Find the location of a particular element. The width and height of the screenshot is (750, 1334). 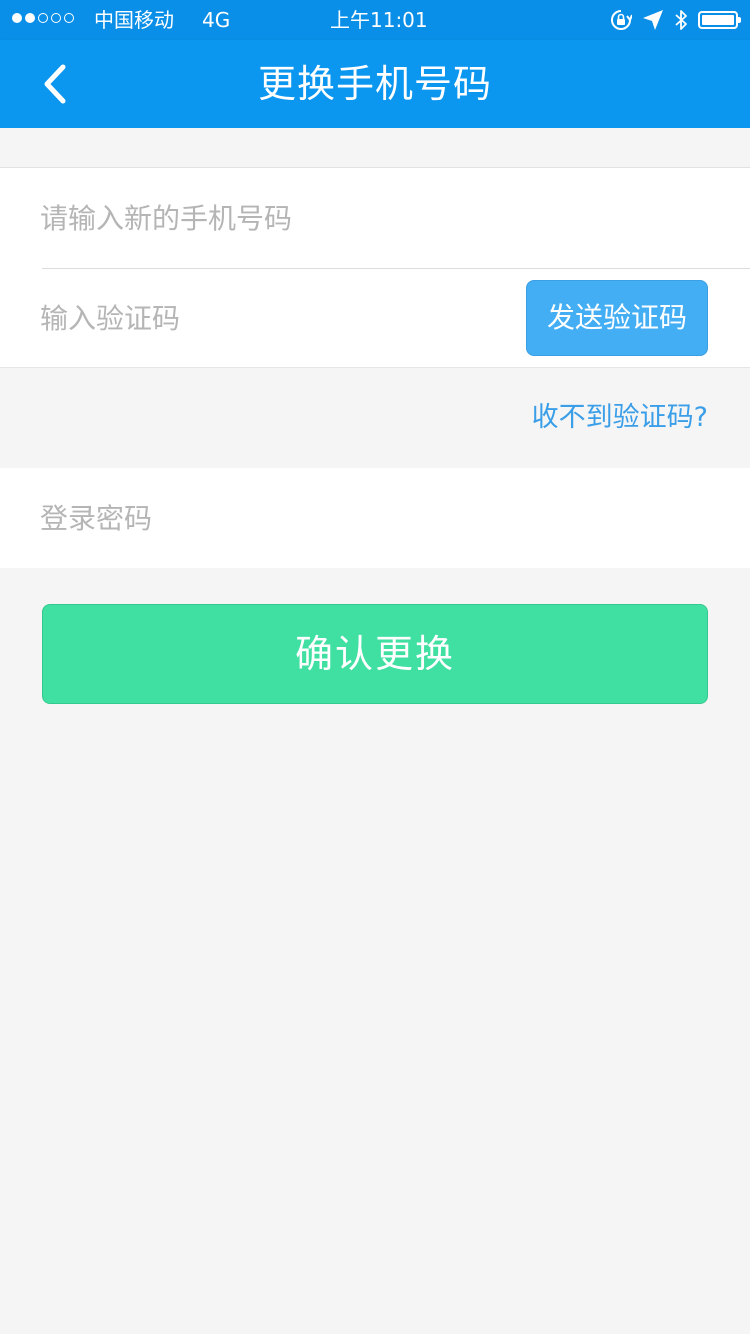

back-button is located at coordinates (54, 84).